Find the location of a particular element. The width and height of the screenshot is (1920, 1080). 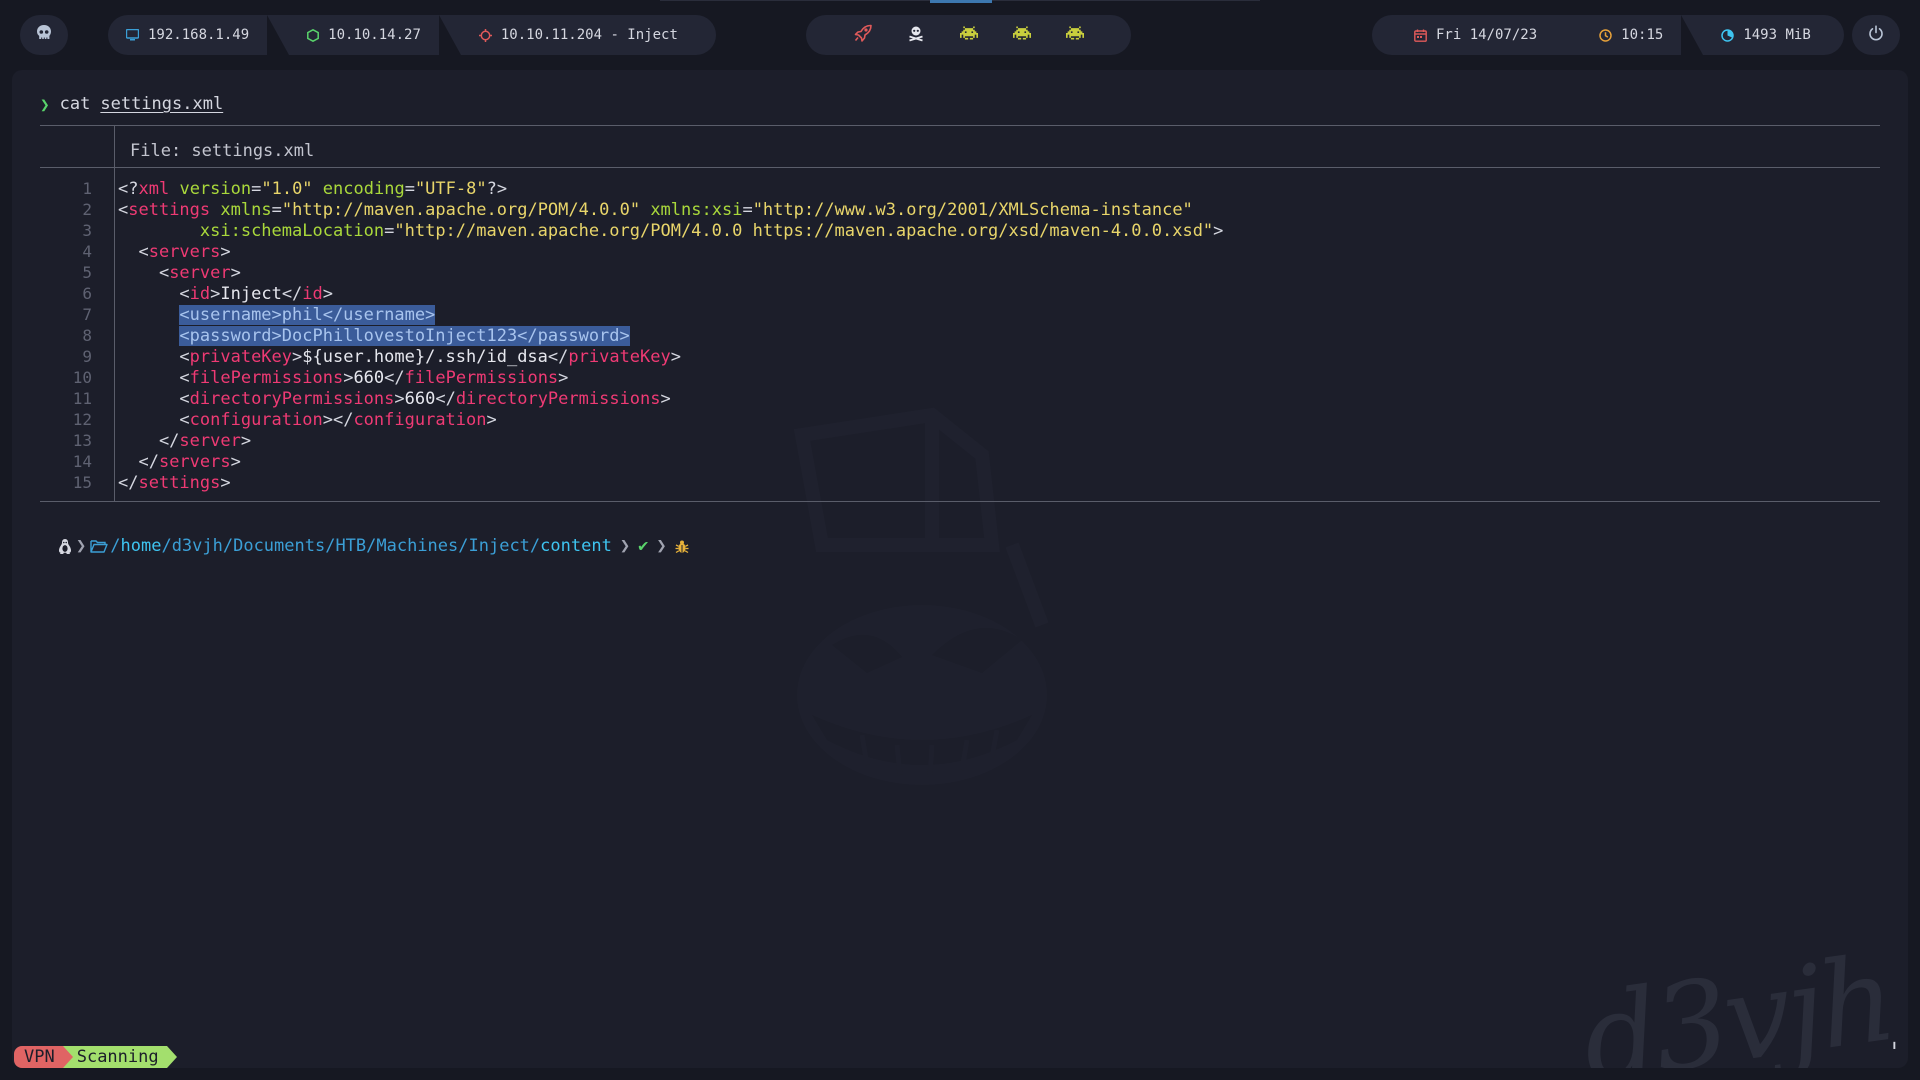

line-content: </servers> is located at coordinates (166, 461).